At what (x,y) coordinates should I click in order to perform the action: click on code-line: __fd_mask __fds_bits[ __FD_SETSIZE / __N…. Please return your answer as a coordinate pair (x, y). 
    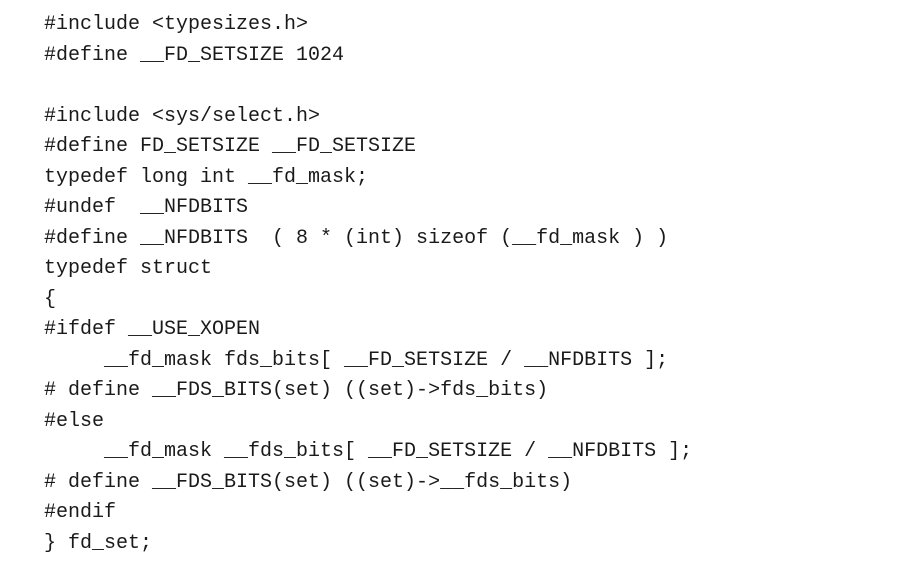
    Looking at the image, I should click on (368, 451).